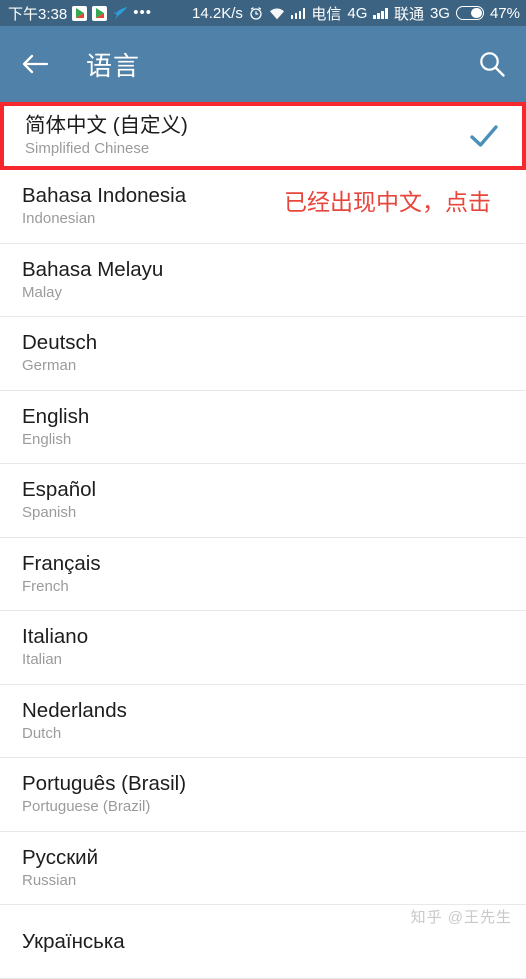  I want to click on more-dots-icon: •••, so click(142, 12).